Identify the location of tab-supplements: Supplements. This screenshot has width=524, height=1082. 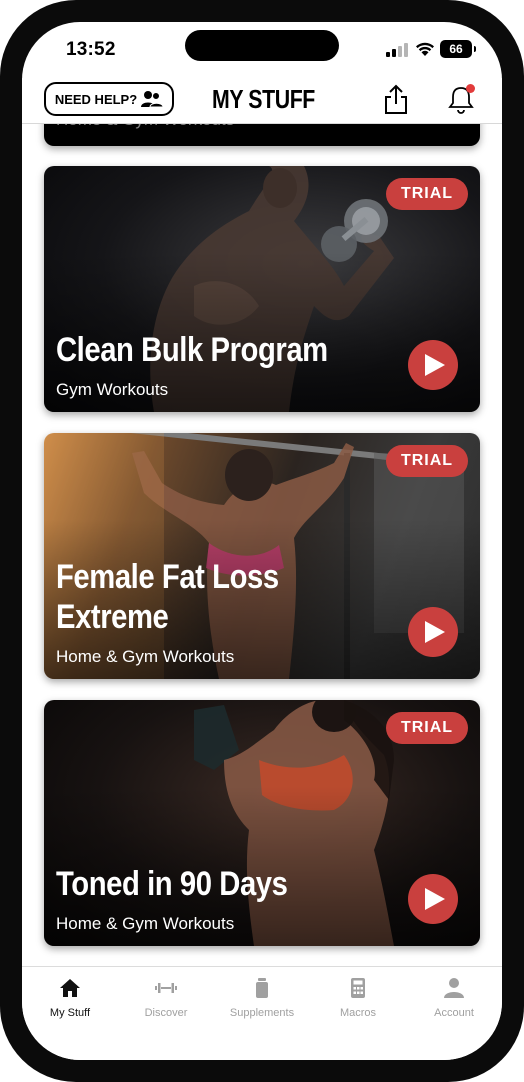
(262, 1002).